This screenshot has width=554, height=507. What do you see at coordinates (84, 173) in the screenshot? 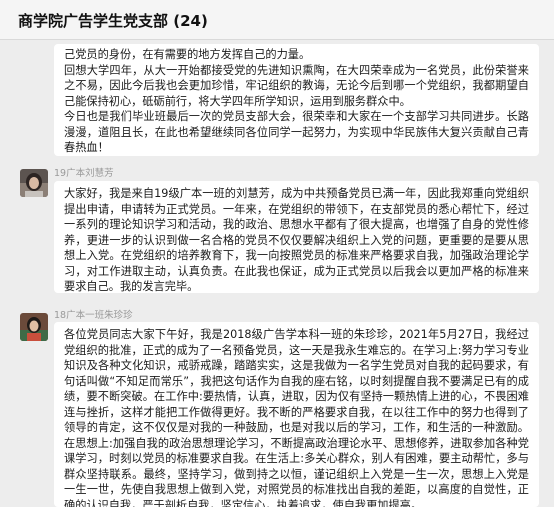
I see `sender-name: 19广本刘慧芳` at bounding box center [84, 173].